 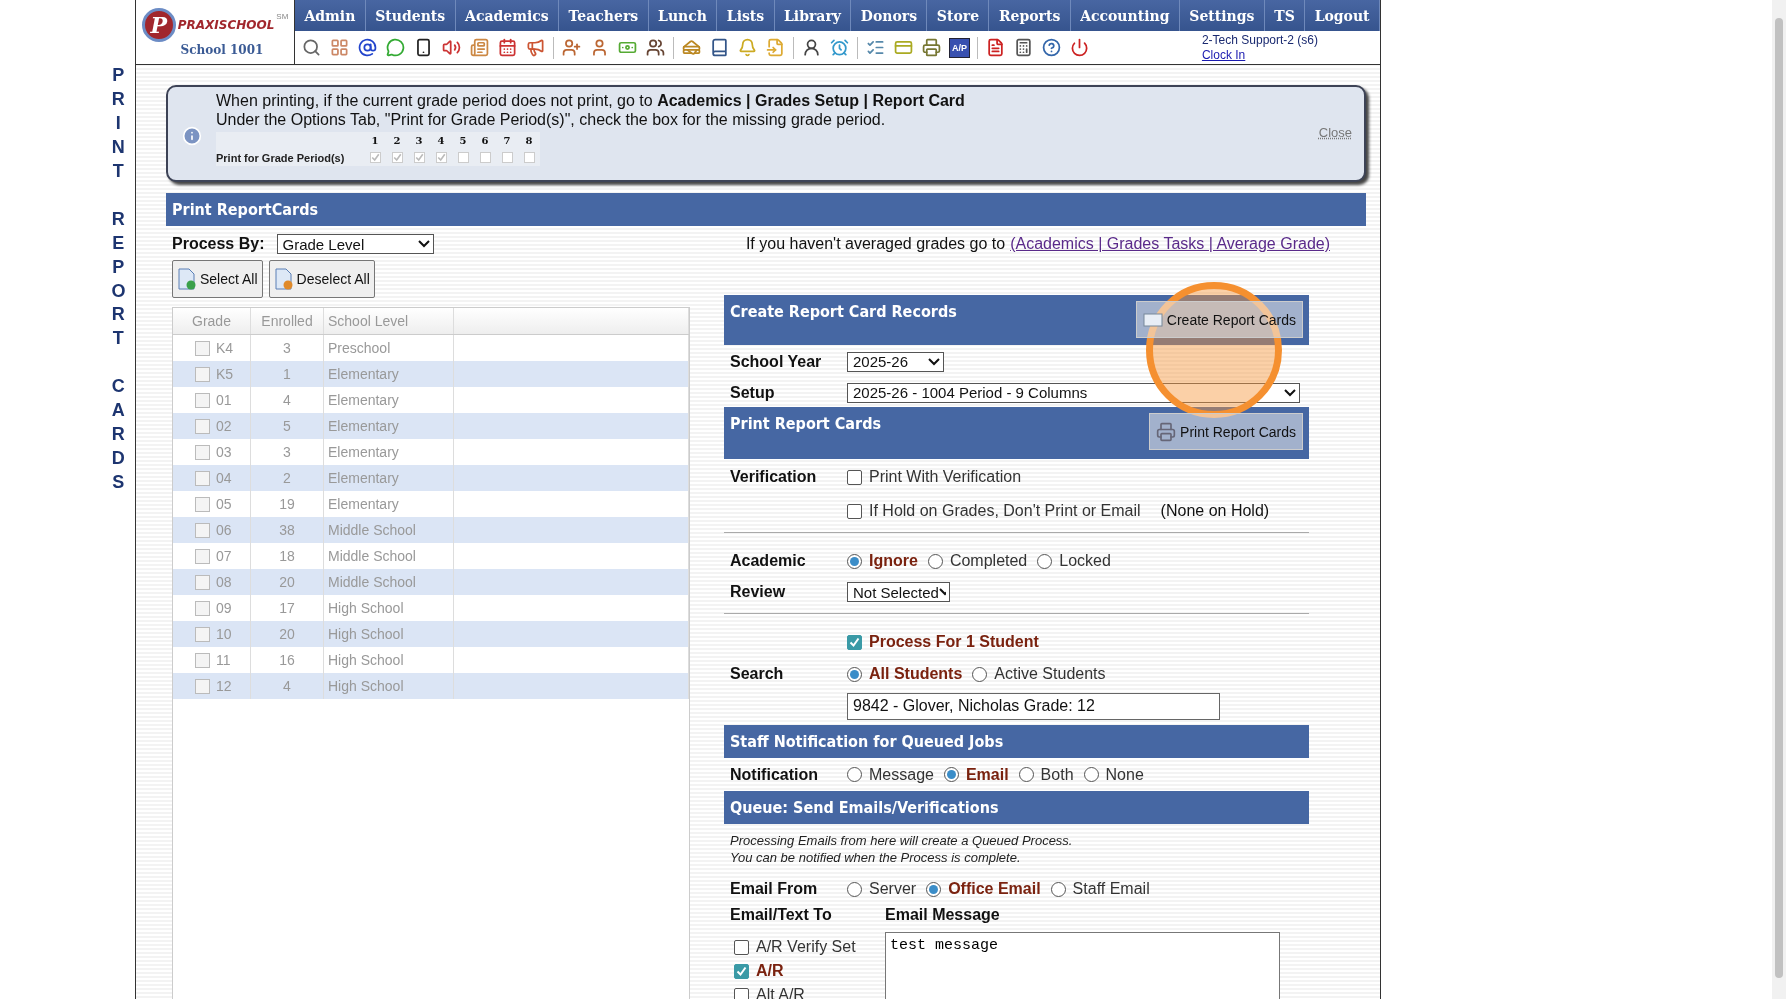 I want to click on radio-option: Server, so click(x=882, y=889).